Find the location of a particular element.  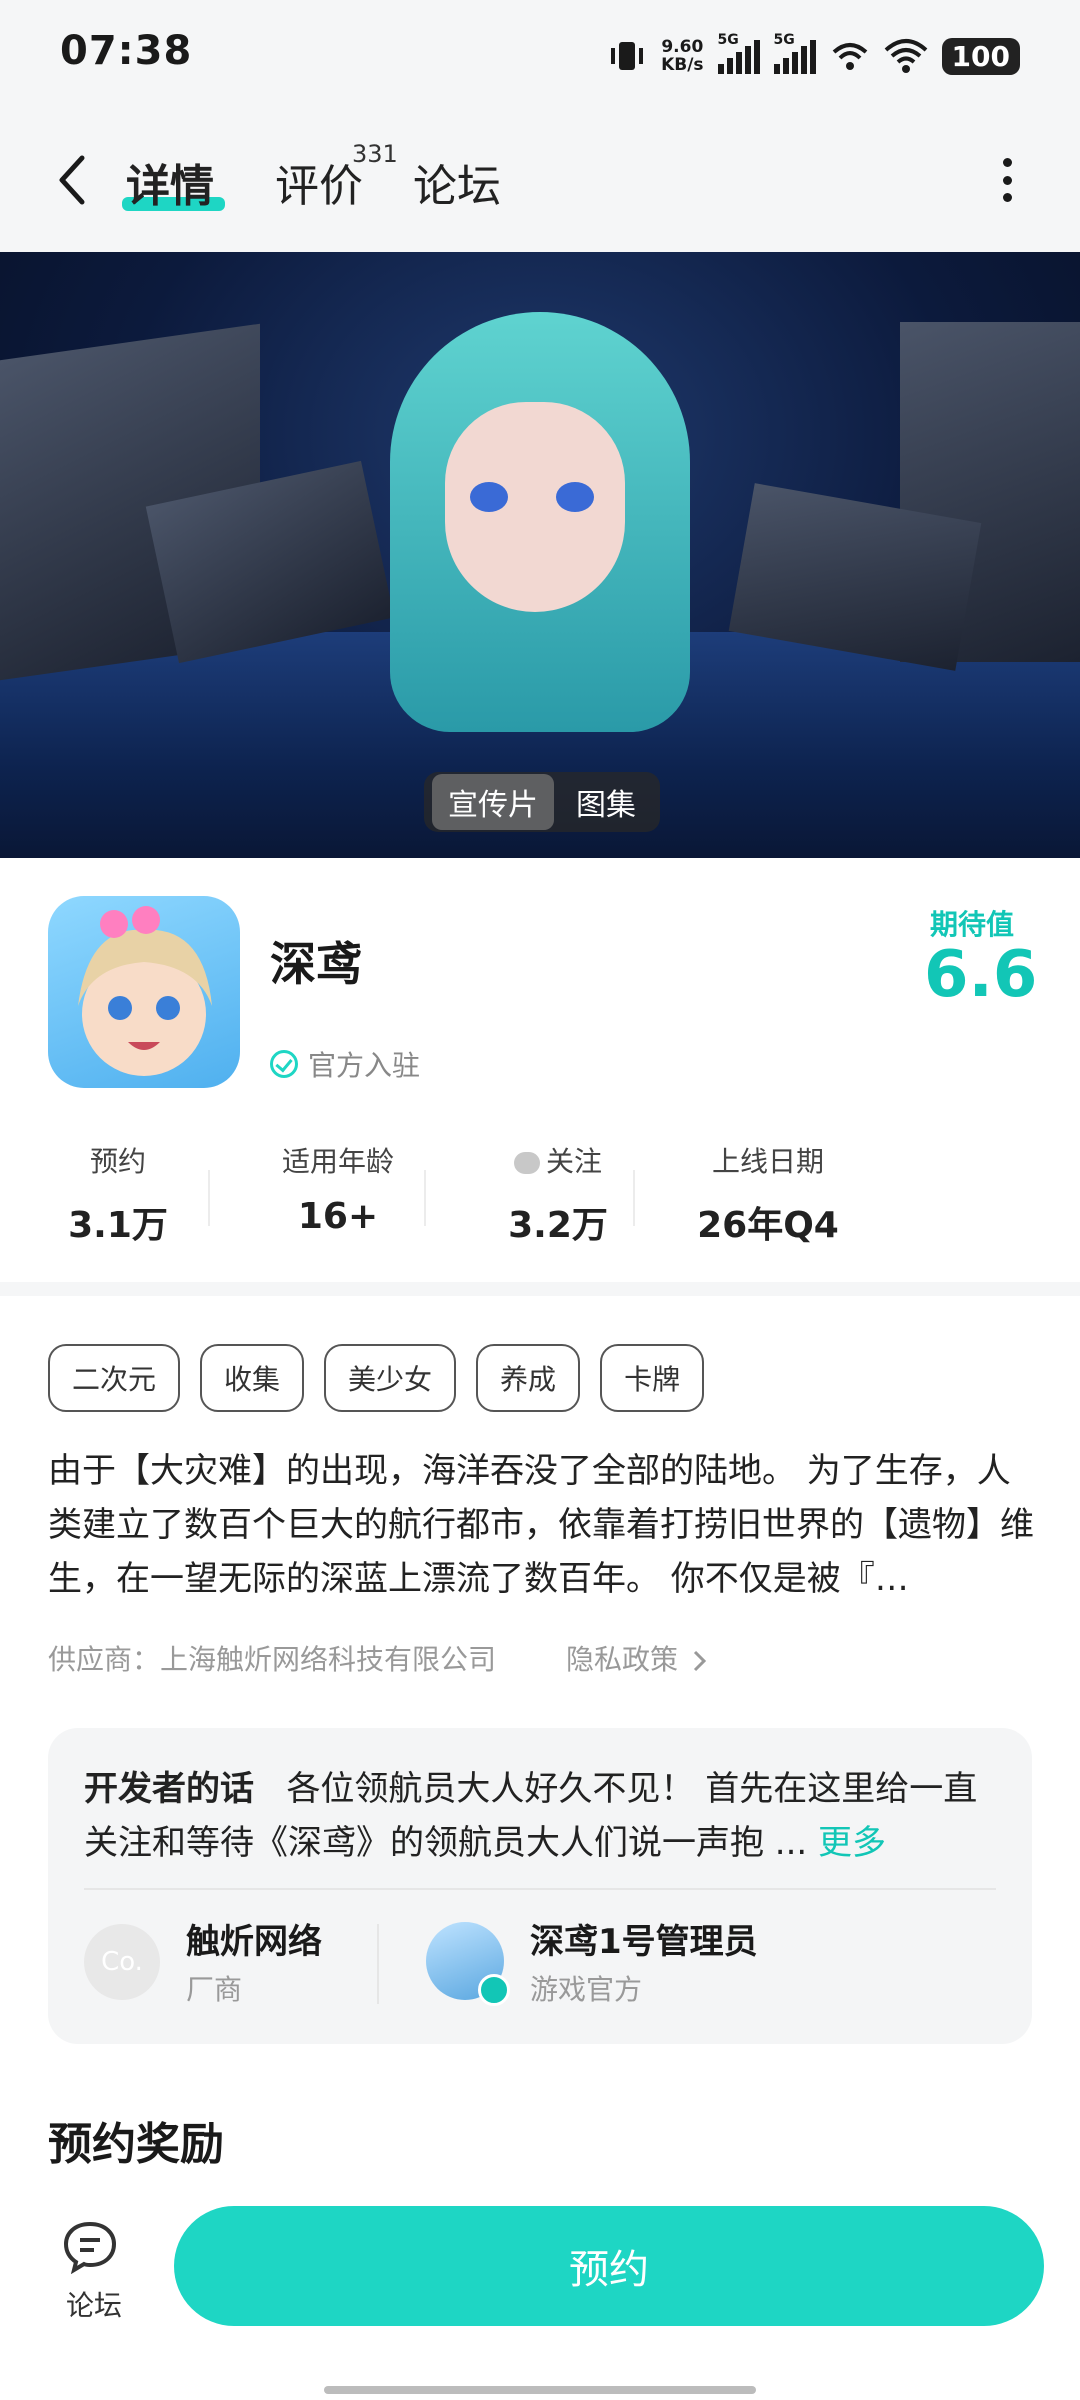

more-link: 更多 is located at coordinates (852, 1843).